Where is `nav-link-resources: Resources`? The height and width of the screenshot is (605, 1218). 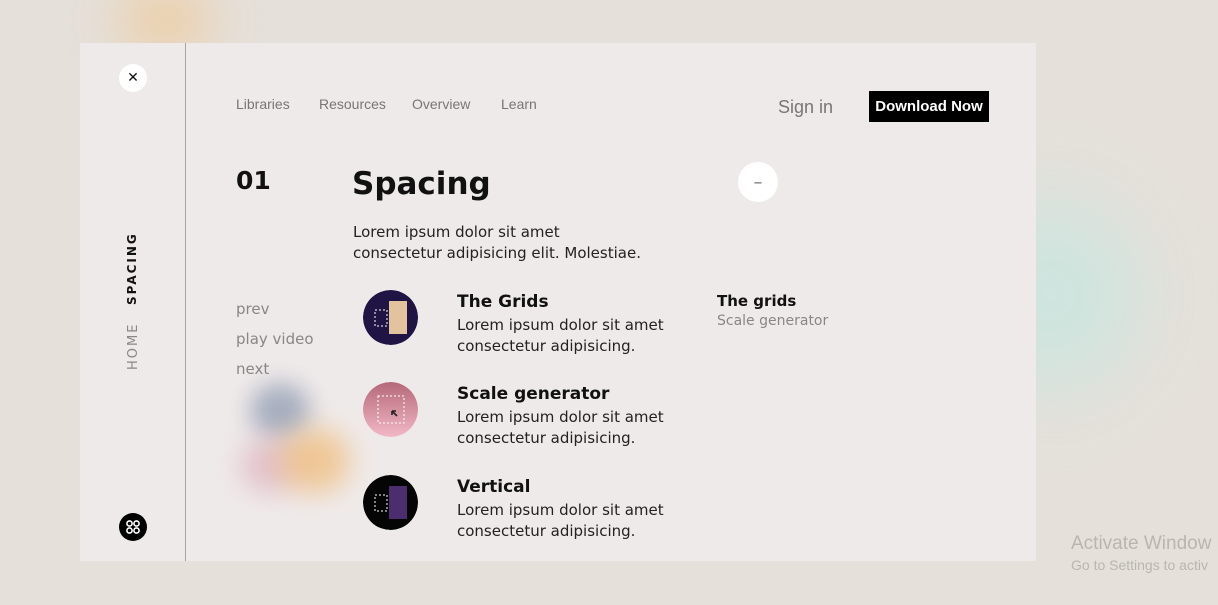
nav-link-resources: Resources is located at coordinates (352, 104).